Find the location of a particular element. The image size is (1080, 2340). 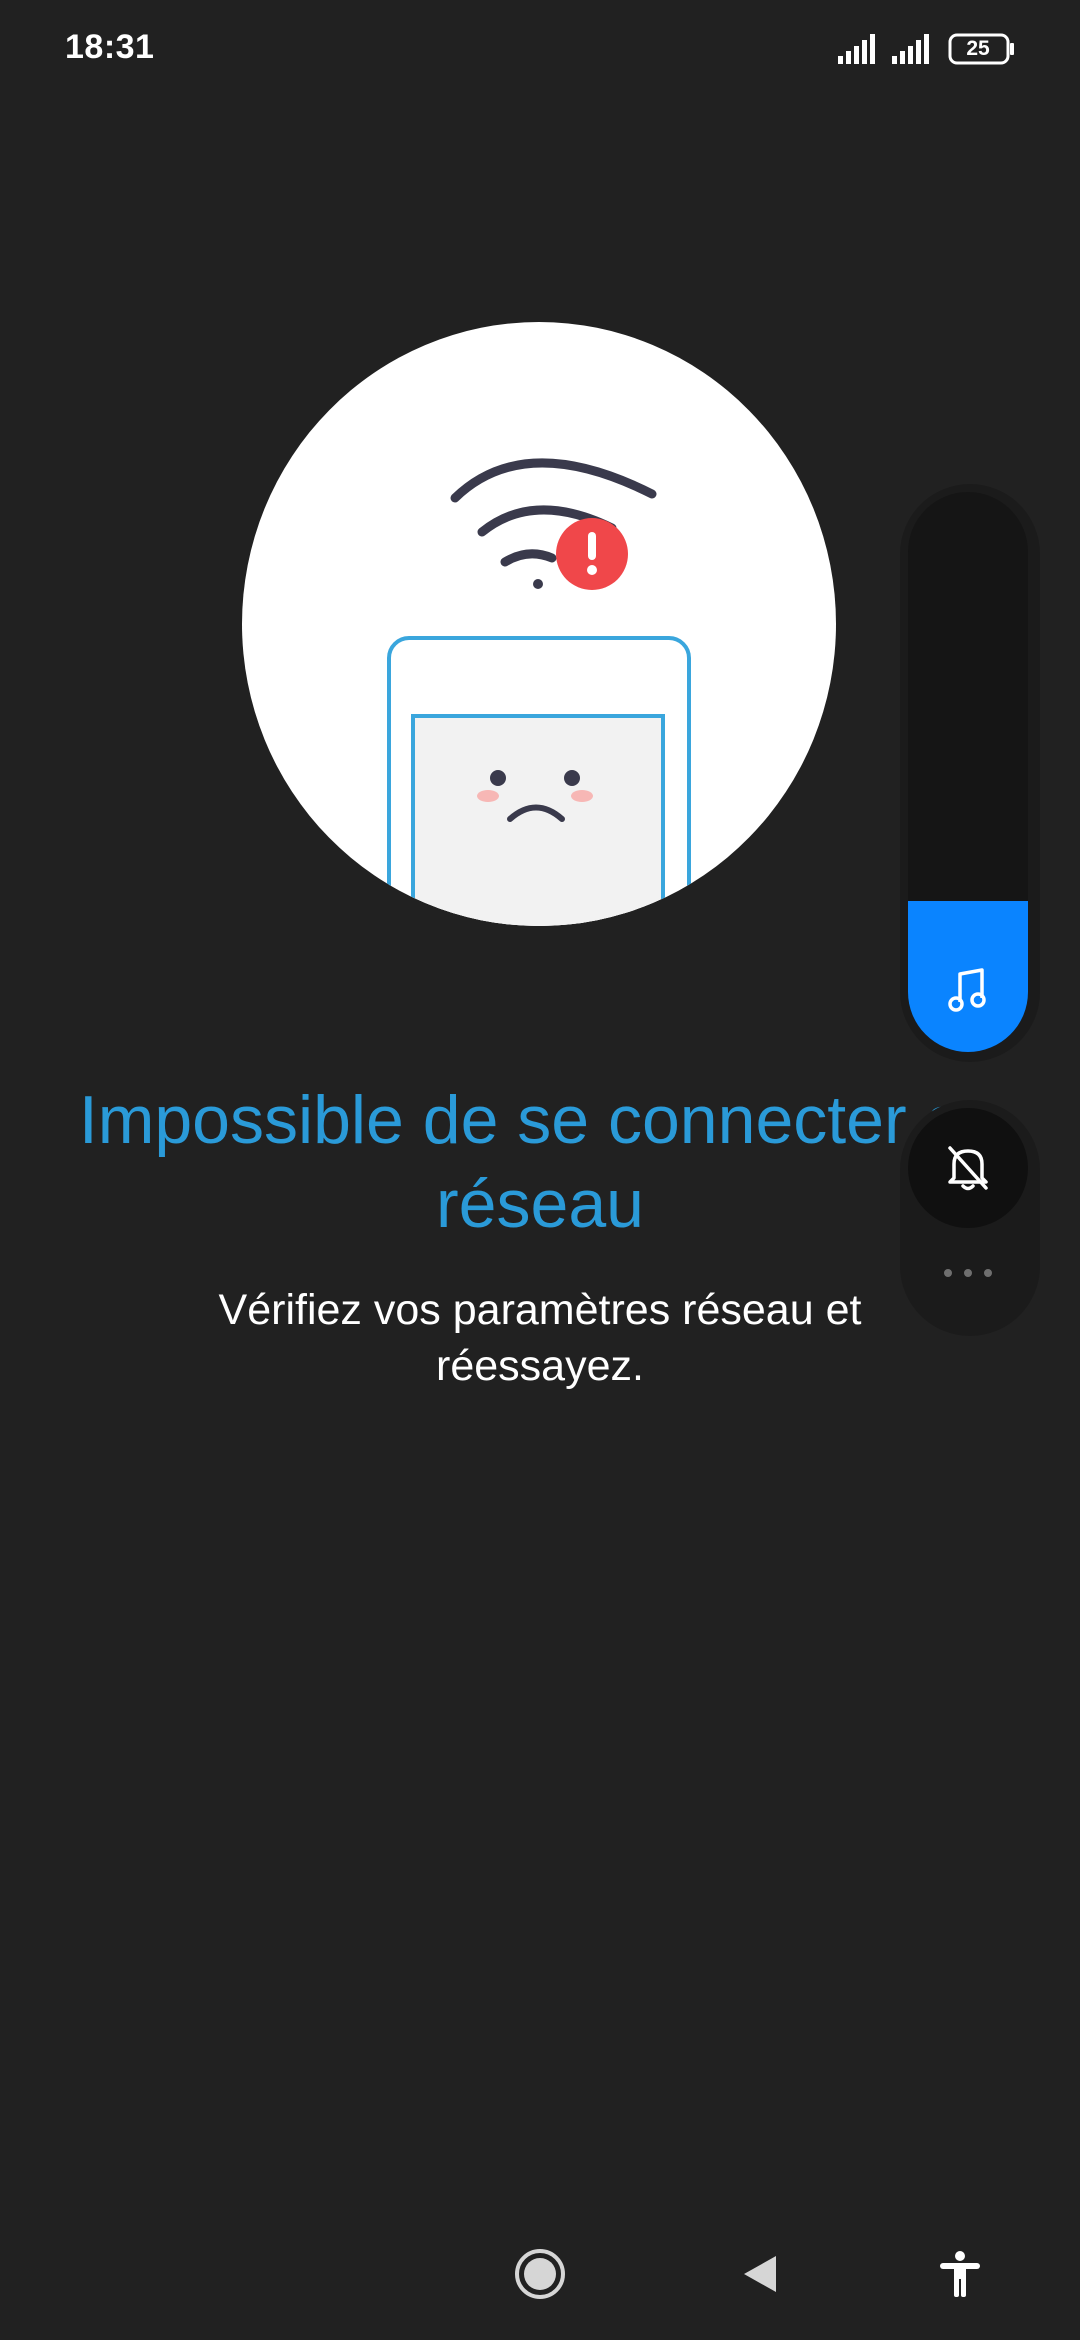

accessibility-button is located at coordinates (960, 2274).